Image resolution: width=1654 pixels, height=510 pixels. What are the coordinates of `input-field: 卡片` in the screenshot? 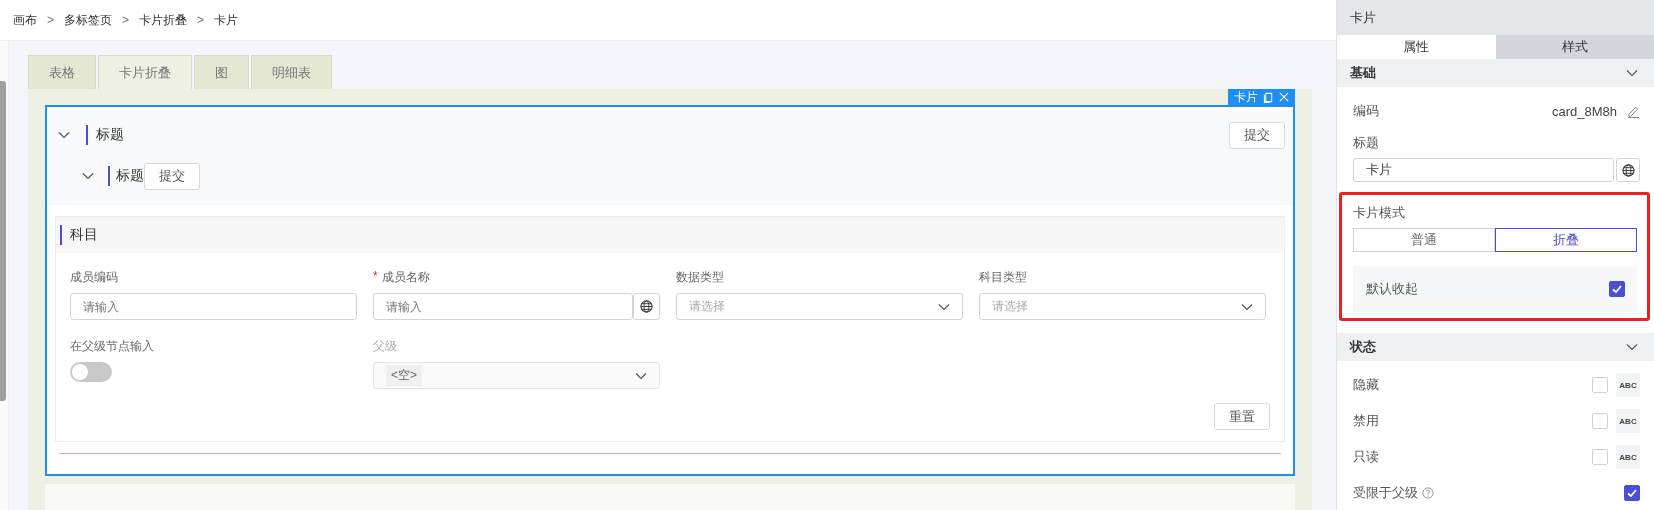 It's located at (1483, 170).